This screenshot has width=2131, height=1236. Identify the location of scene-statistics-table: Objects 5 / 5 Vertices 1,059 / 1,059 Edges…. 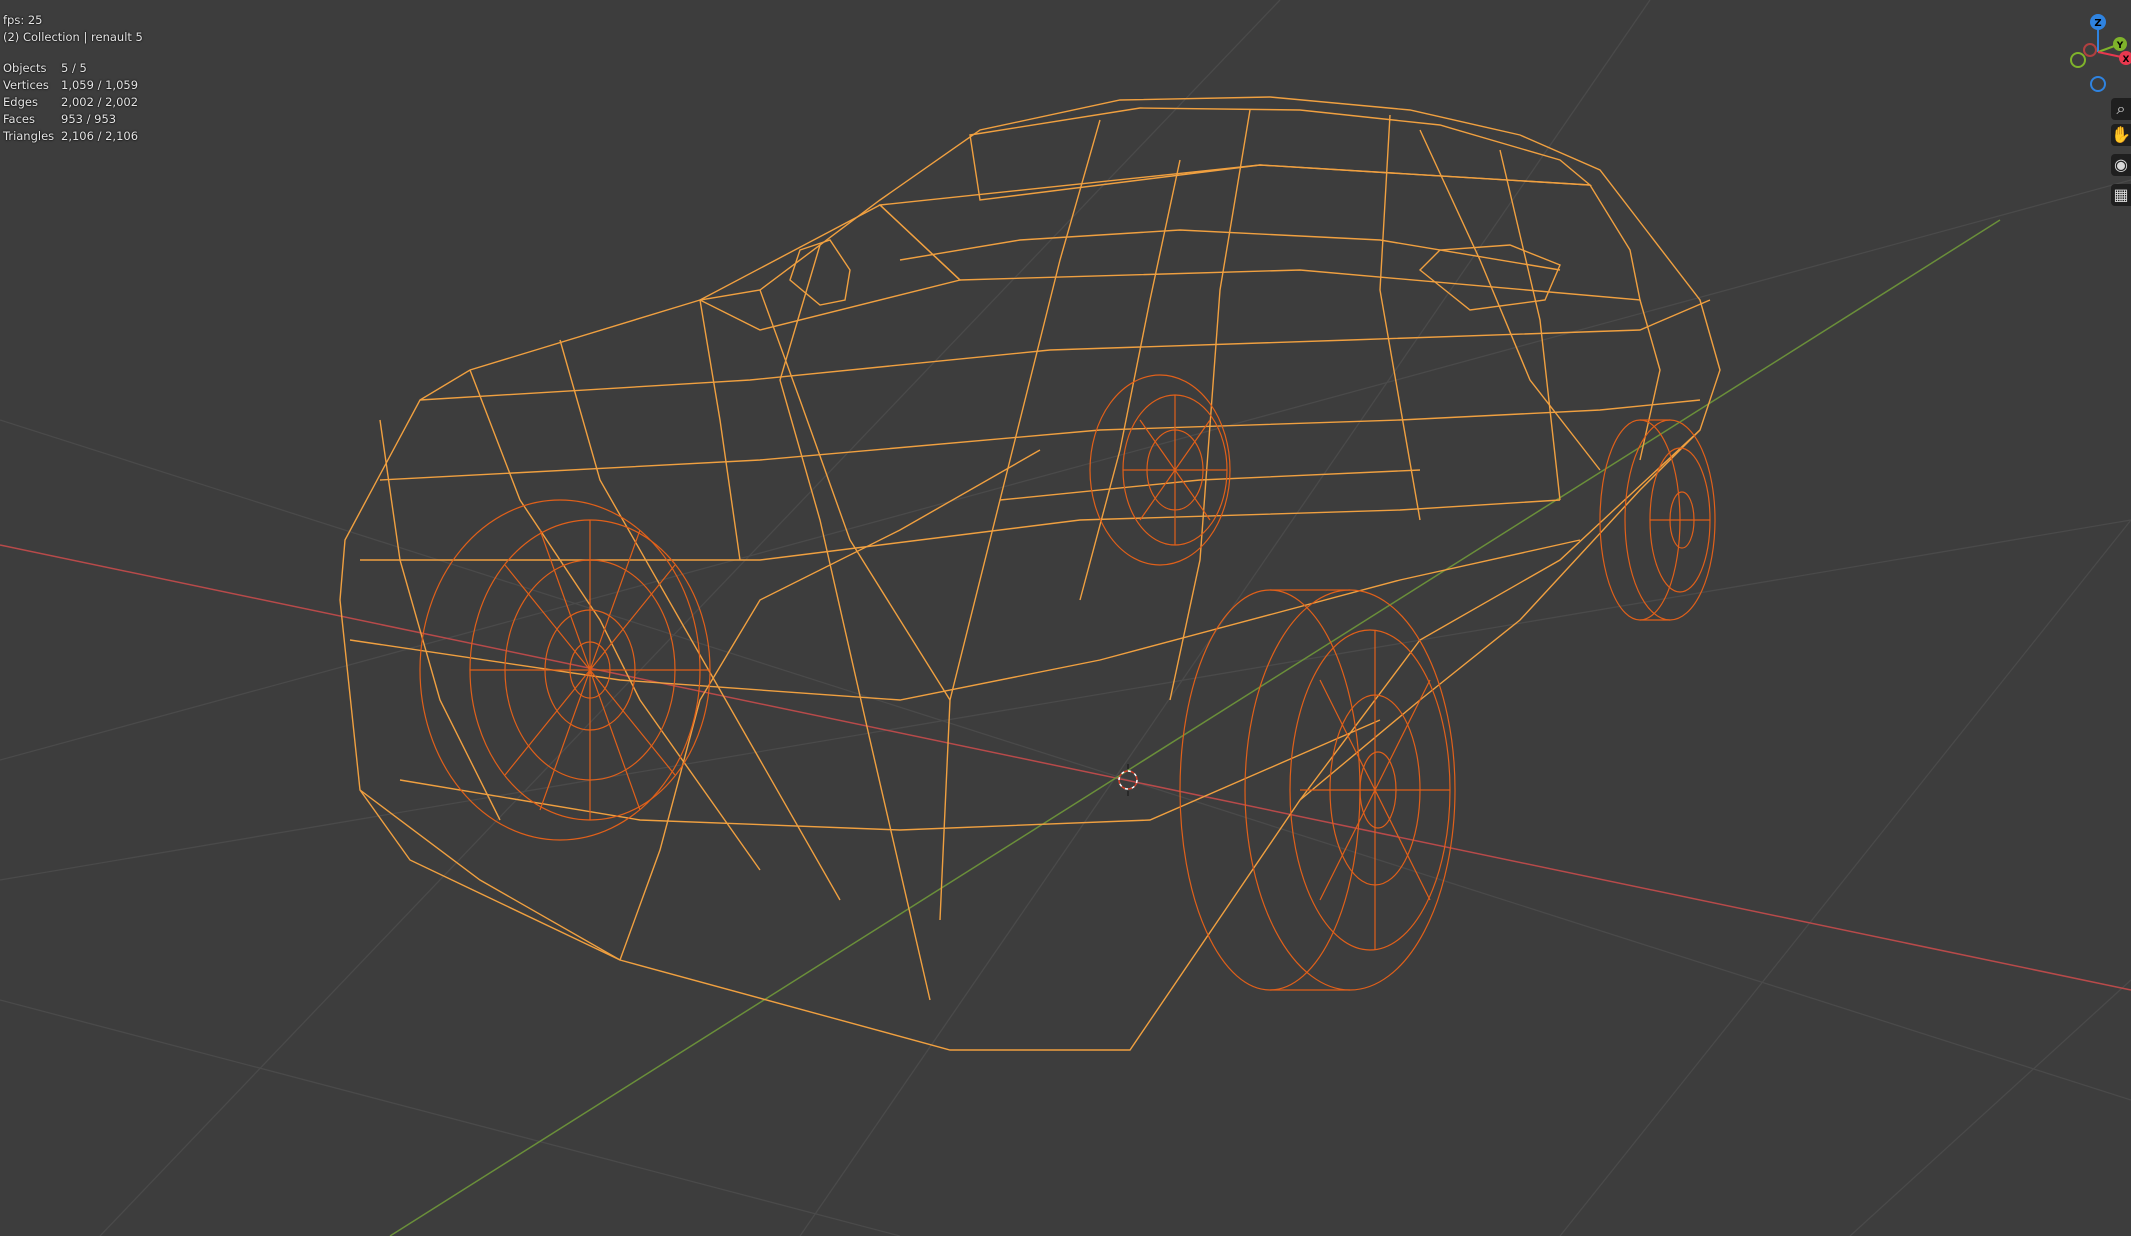
(70, 102).